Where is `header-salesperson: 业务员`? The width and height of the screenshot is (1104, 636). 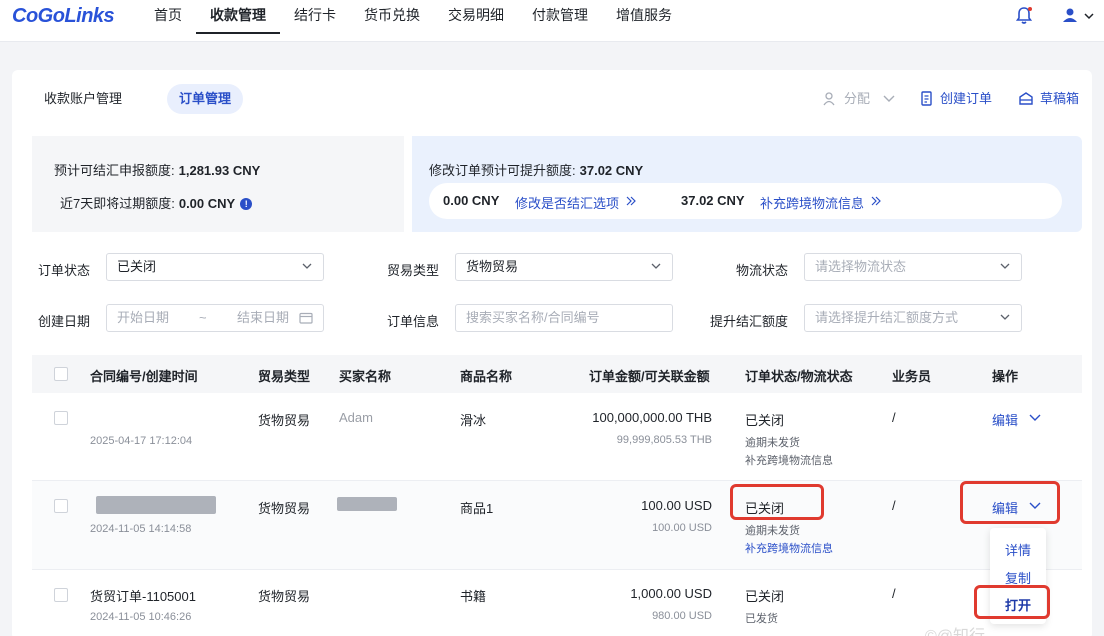
header-salesperson: 业务员 is located at coordinates (912, 376).